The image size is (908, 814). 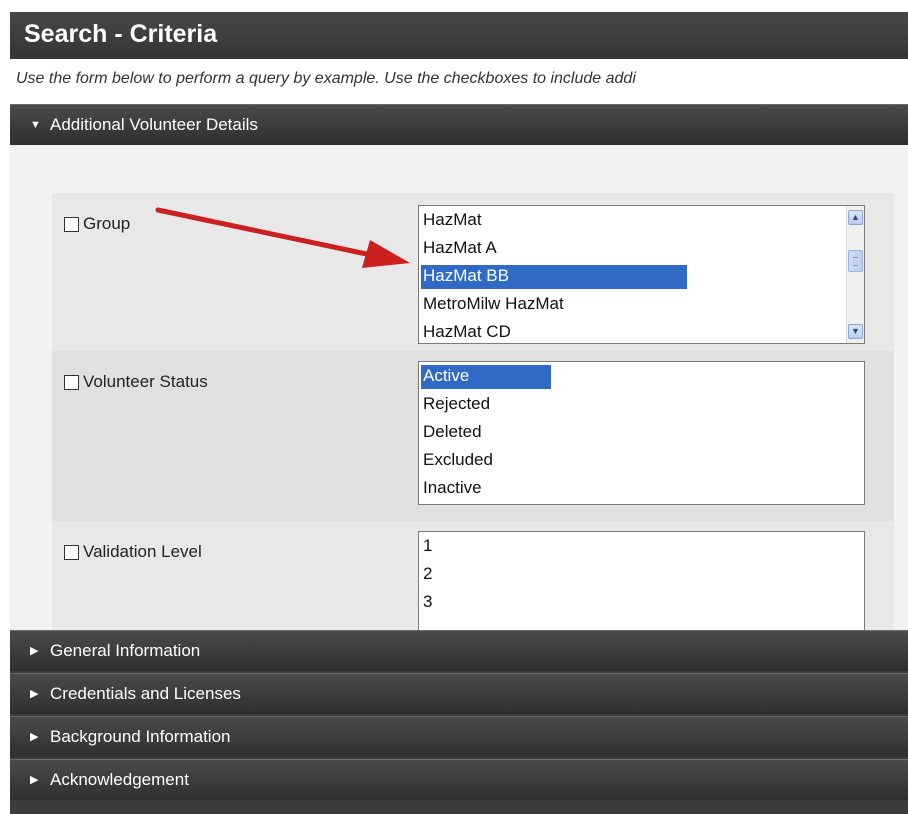 I want to click on list-item: HazMat CD, so click(x=641, y=330).